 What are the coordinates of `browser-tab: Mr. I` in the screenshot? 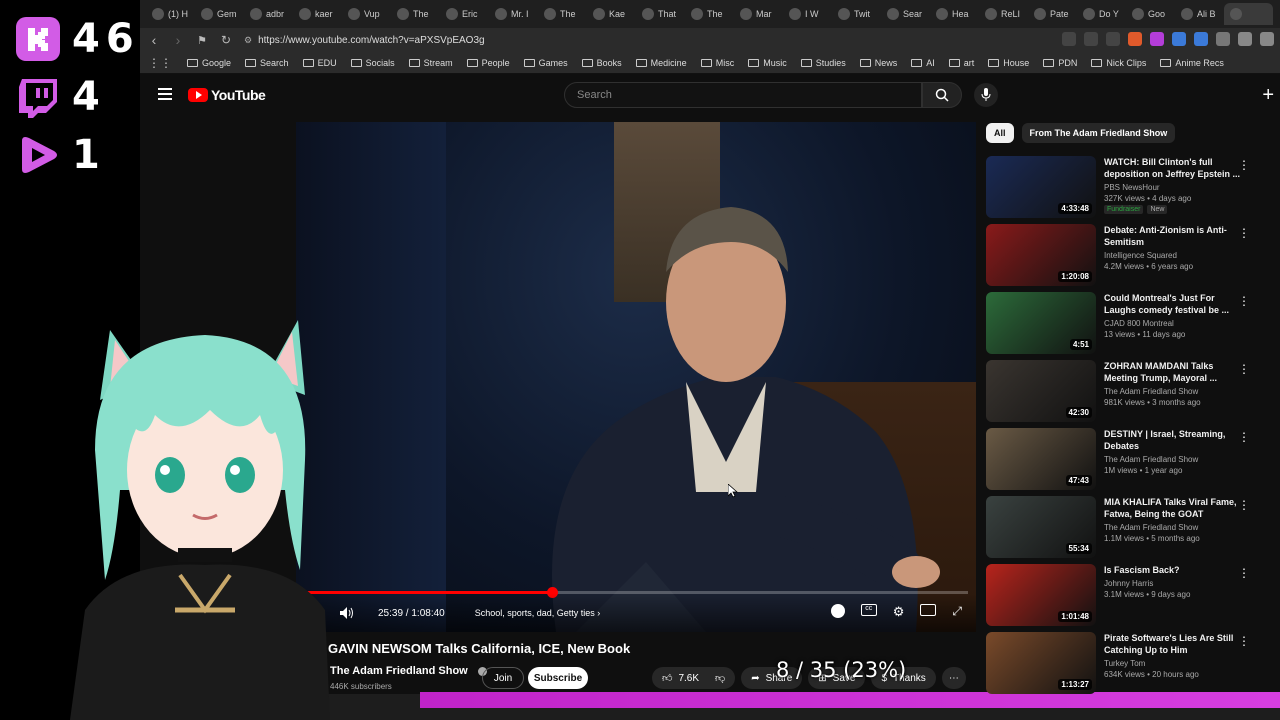 It's located at (513, 14).